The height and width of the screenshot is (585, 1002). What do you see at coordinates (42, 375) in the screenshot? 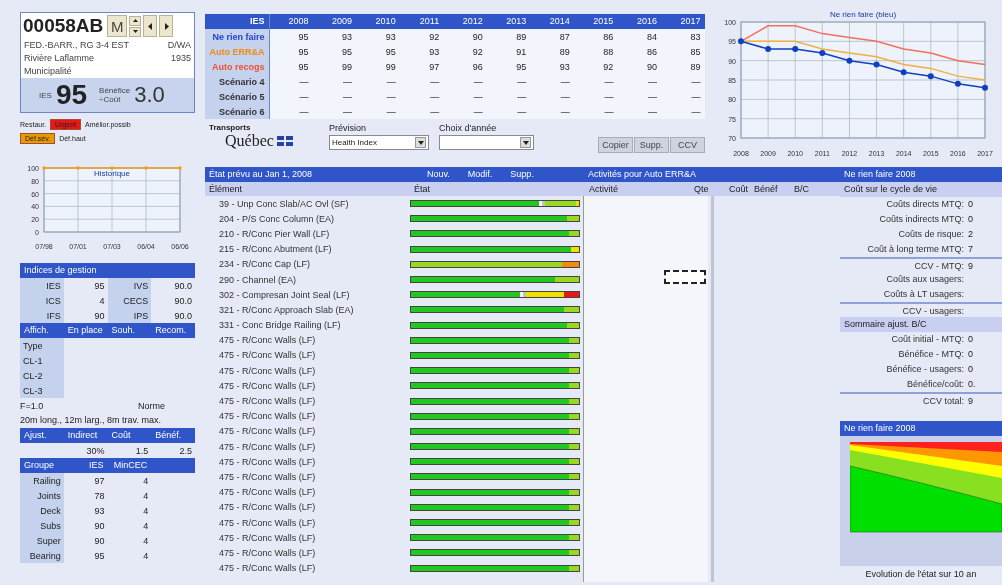
I see `row-label: CL-2` at bounding box center [42, 375].